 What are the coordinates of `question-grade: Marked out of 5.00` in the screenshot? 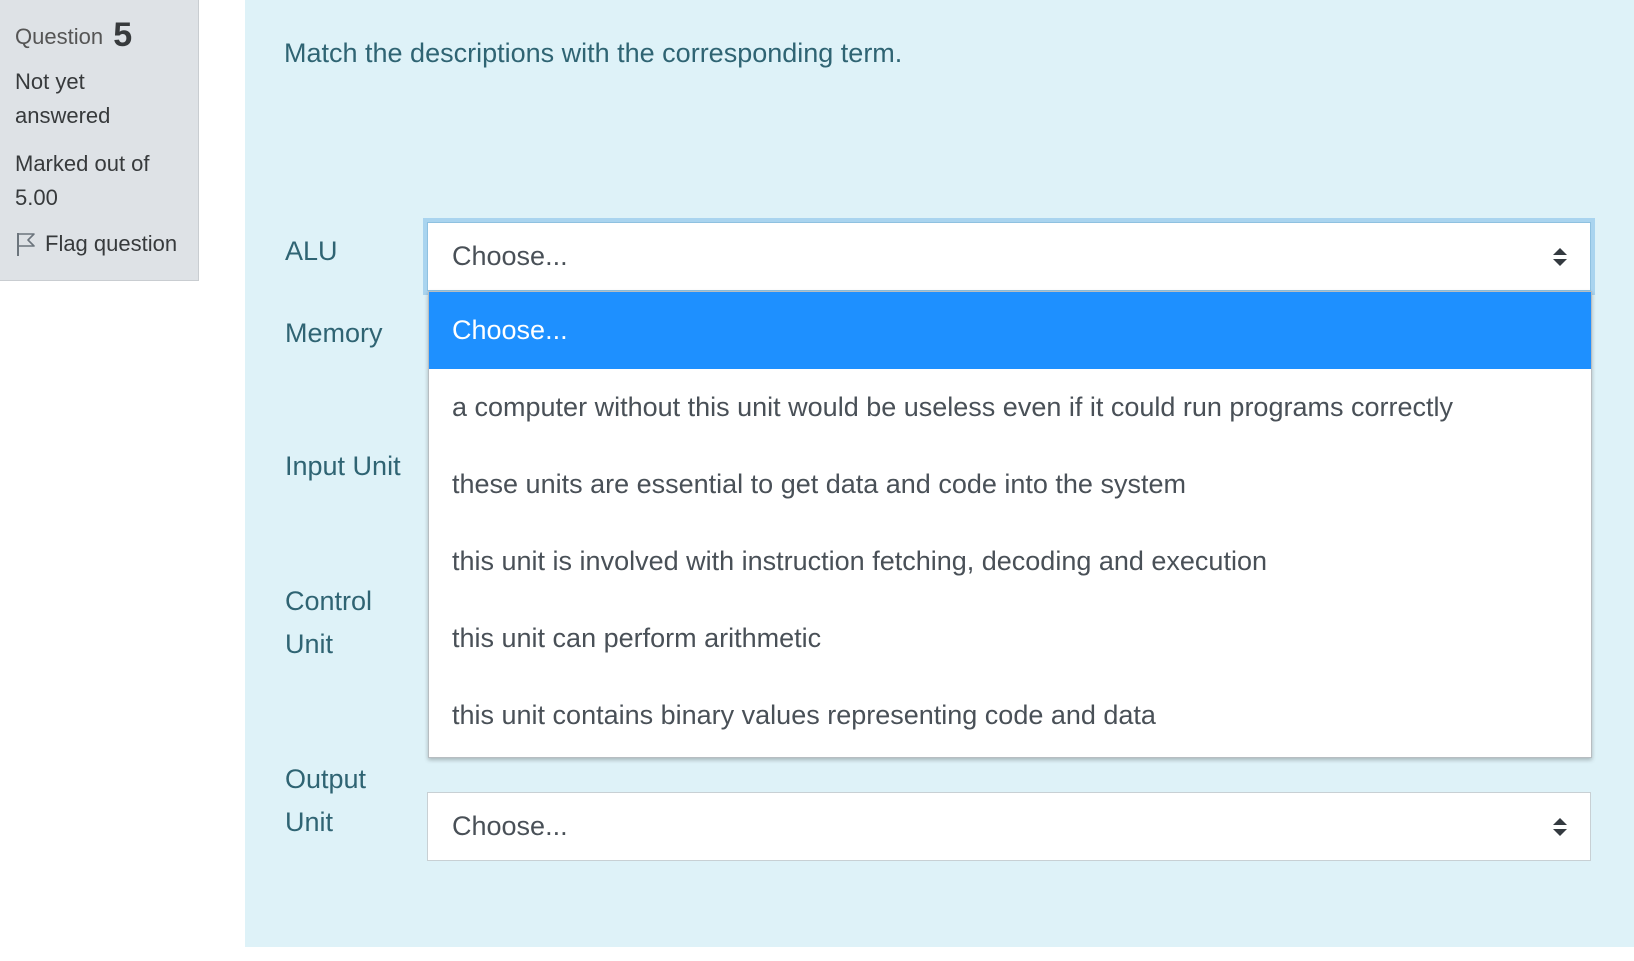 It's located at (82, 180).